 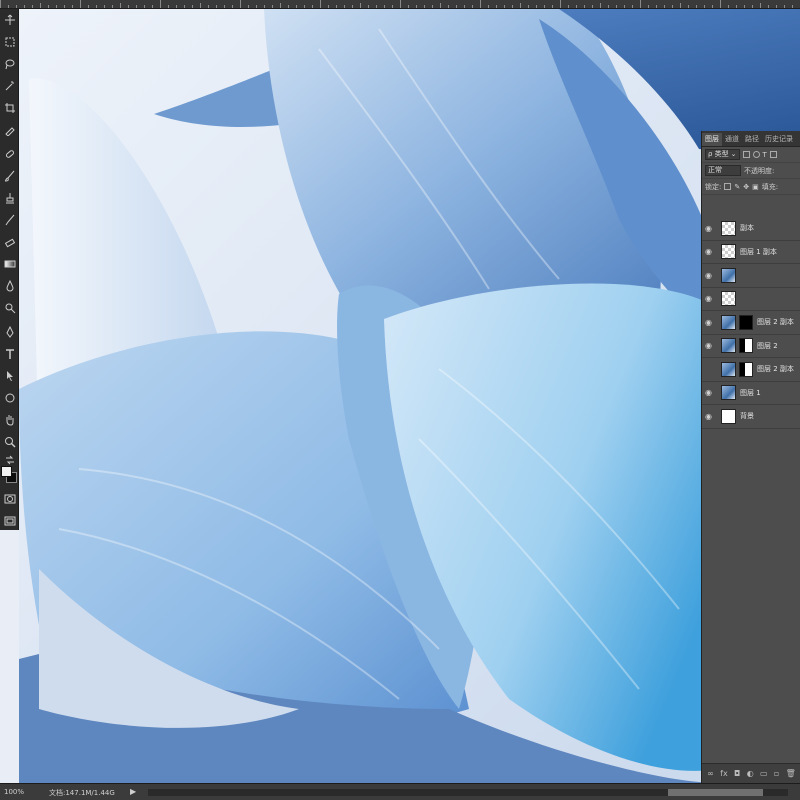 What do you see at coordinates (715, 792) in the screenshot?
I see `horizontal-scrollbar-thumb` at bounding box center [715, 792].